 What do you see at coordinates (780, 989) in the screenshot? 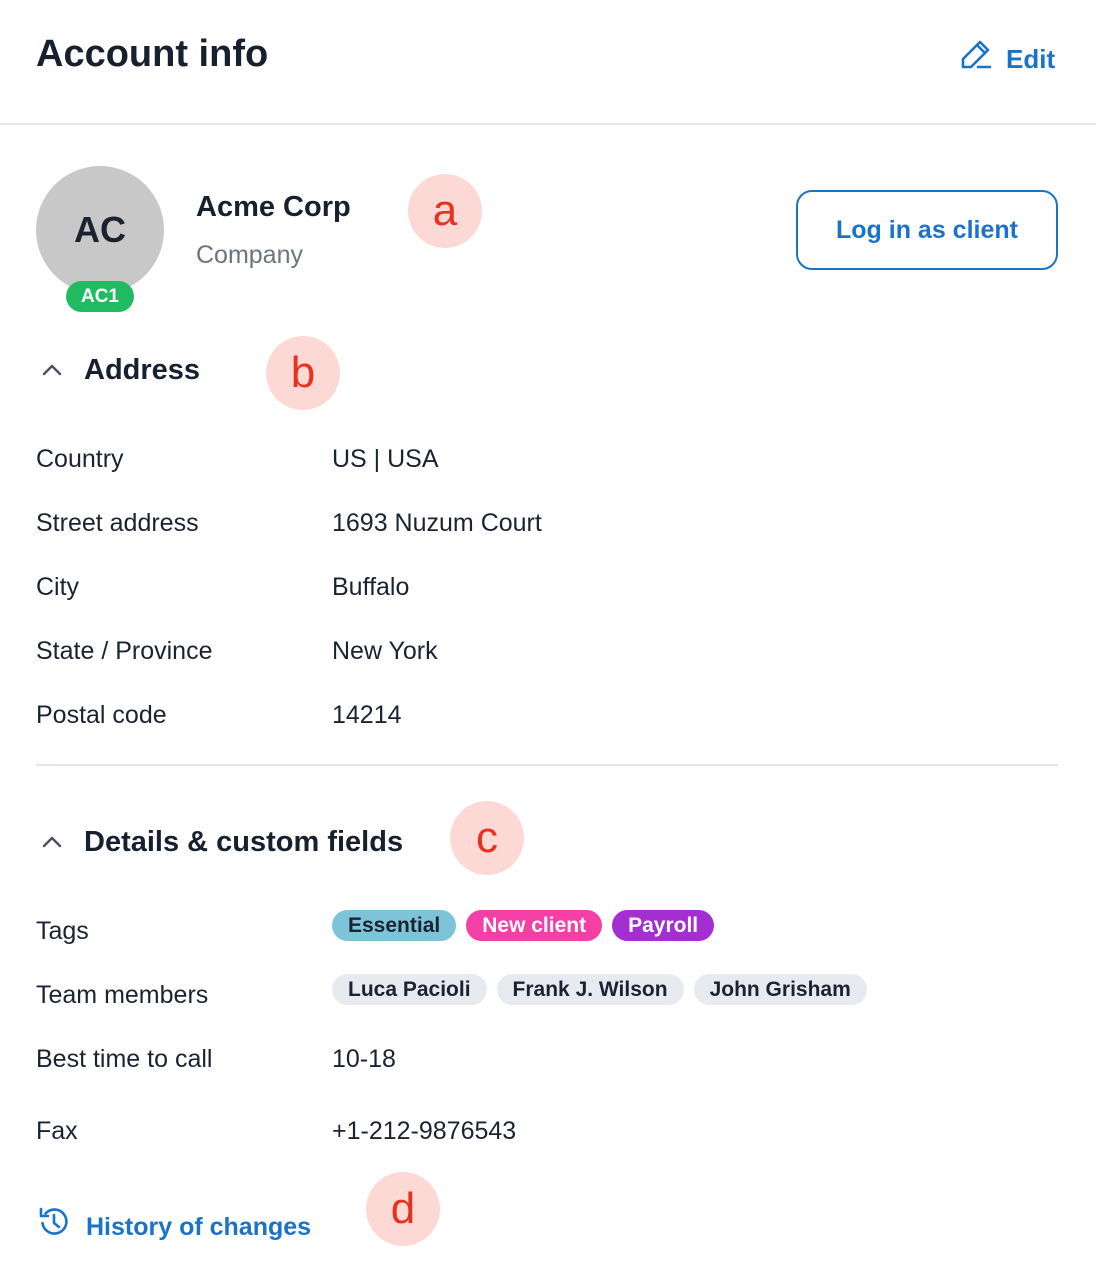
I see `team-member-chip: John Grisham` at bounding box center [780, 989].